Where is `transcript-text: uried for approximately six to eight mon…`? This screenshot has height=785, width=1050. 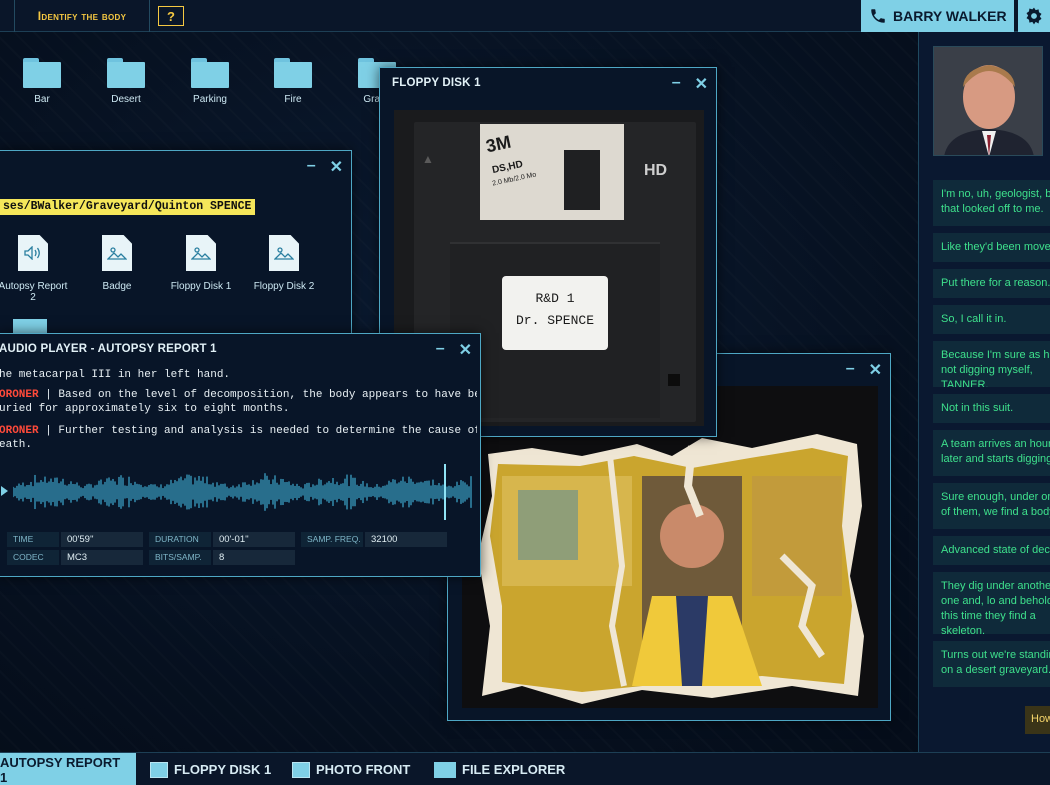
transcript-text: uried for approximately six to eight mon… is located at coordinates (145, 409).